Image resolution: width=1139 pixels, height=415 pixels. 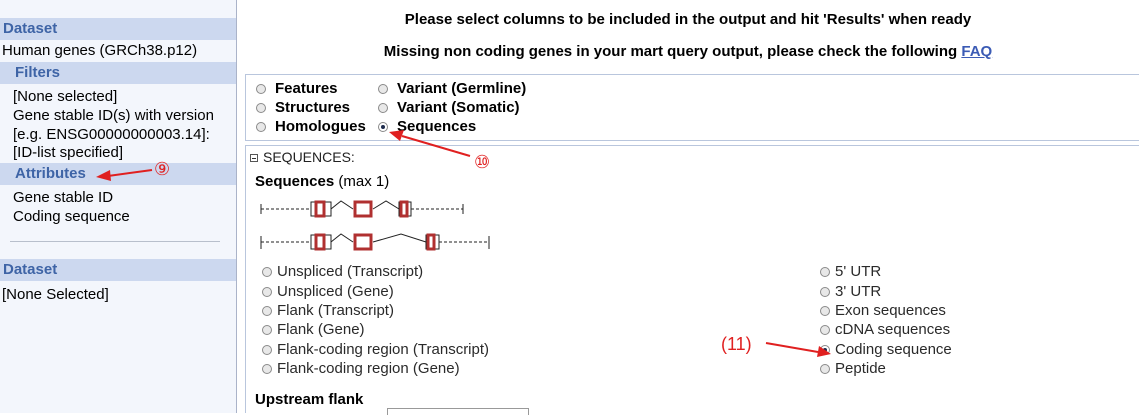 I want to click on annotation-10: ⑩, so click(x=482, y=162).